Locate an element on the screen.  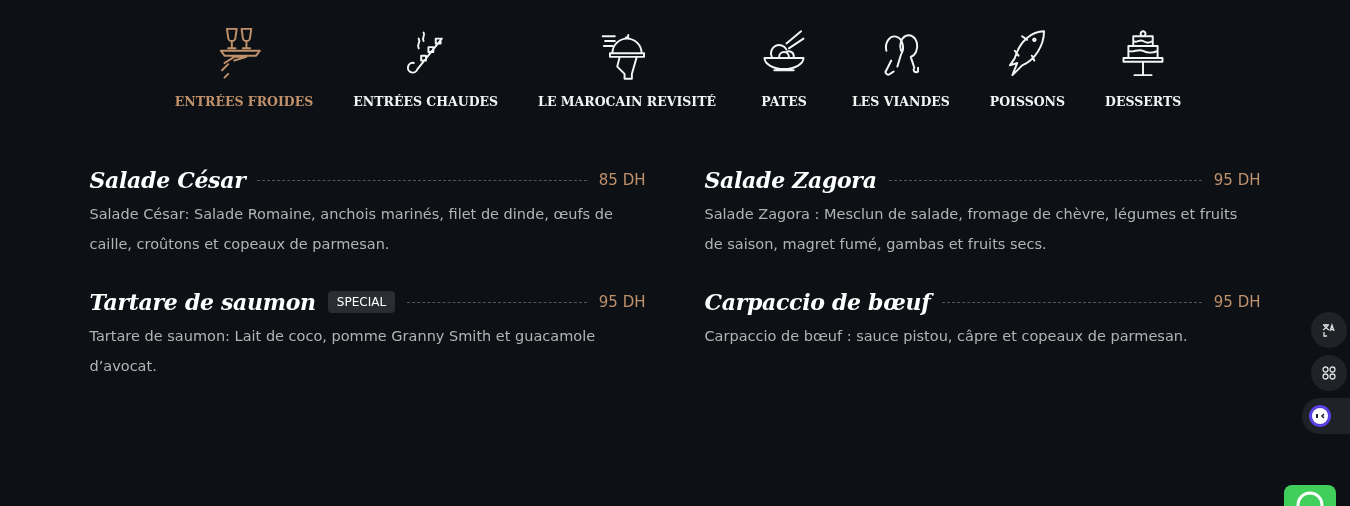
dish-description: Tartare de saumon: Lait de coco, pomme Granny Smith et guacamole d’avocat. is located at coordinates (343, 351).